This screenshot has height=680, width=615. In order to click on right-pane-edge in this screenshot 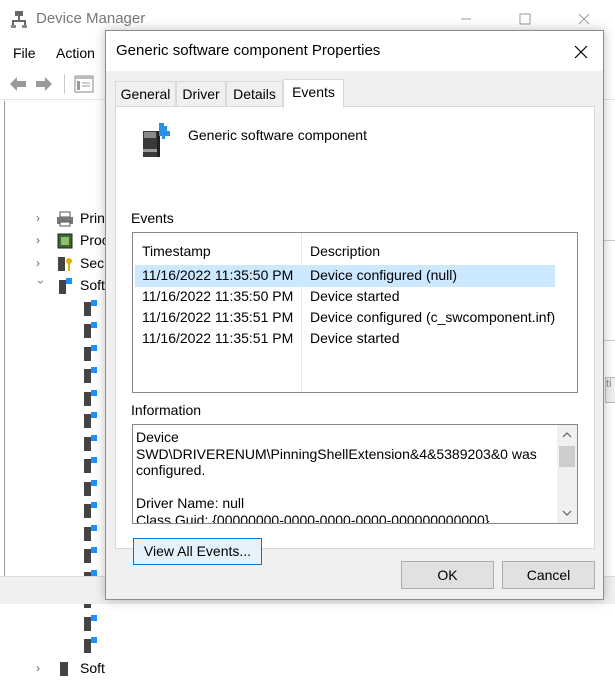, I will do `click(609, 338)`.